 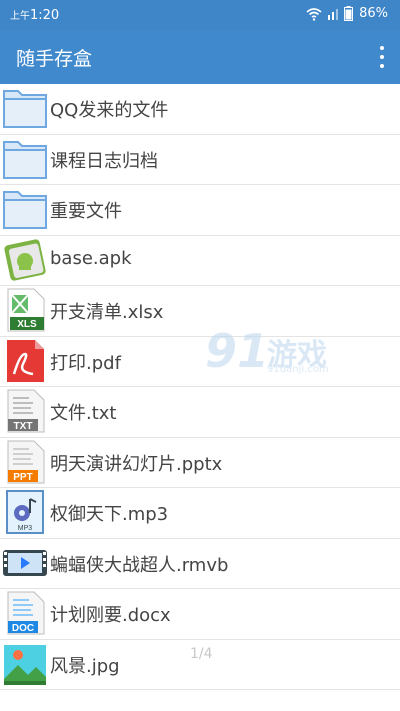 I want to click on signal-icon, so click(x=333, y=14).